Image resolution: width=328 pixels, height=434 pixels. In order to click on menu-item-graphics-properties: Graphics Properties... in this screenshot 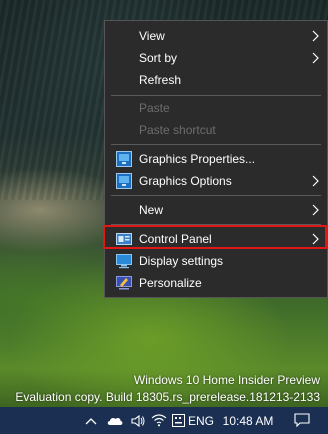, I will do `click(216, 159)`.